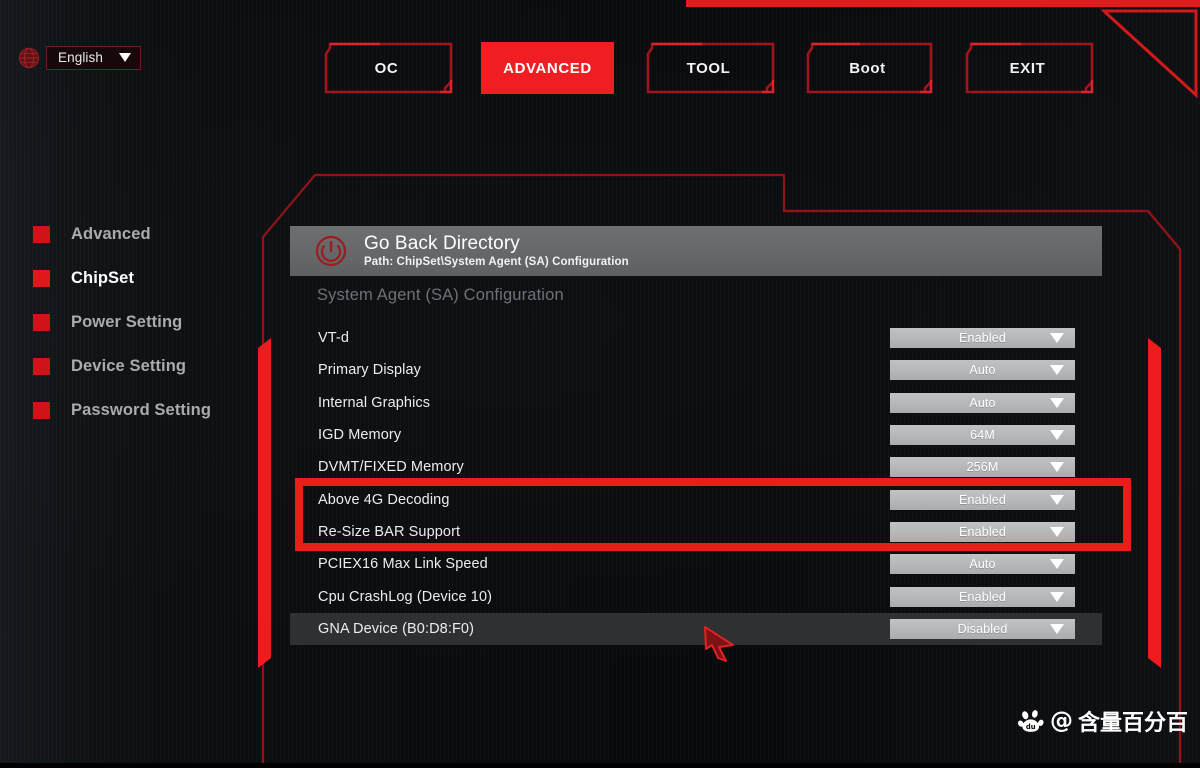 This screenshot has width=1200, height=768. What do you see at coordinates (696, 628) in the screenshot?
I see `setting-row-gna-device: GNA Device (B0:D8:F0) Disabled` at bounding box center [696, 628].